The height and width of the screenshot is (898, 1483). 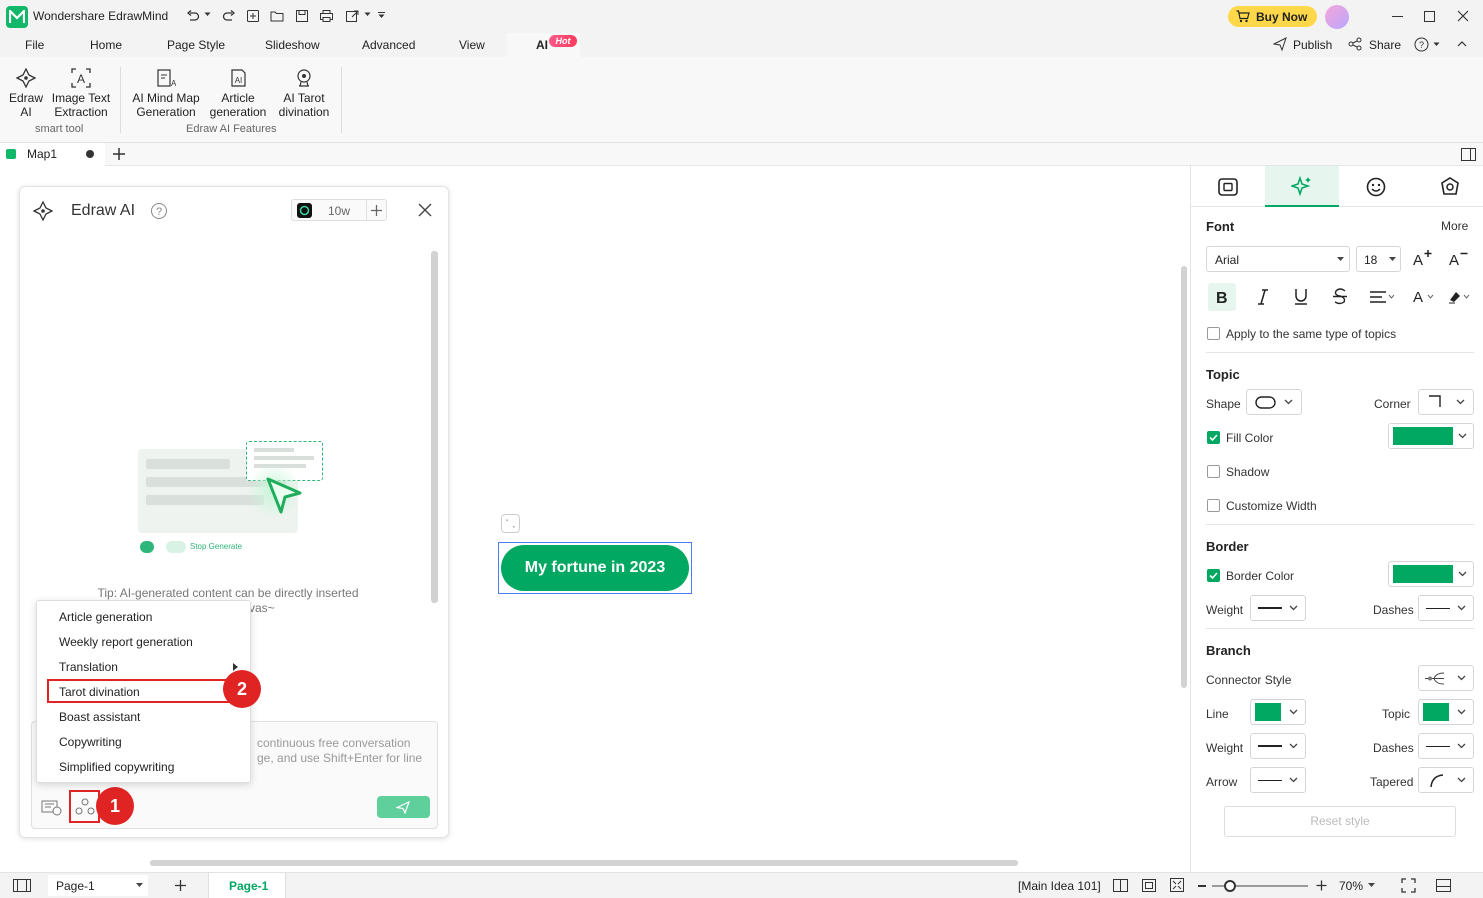 I want to click on send-button, so click(x=403, y=807).